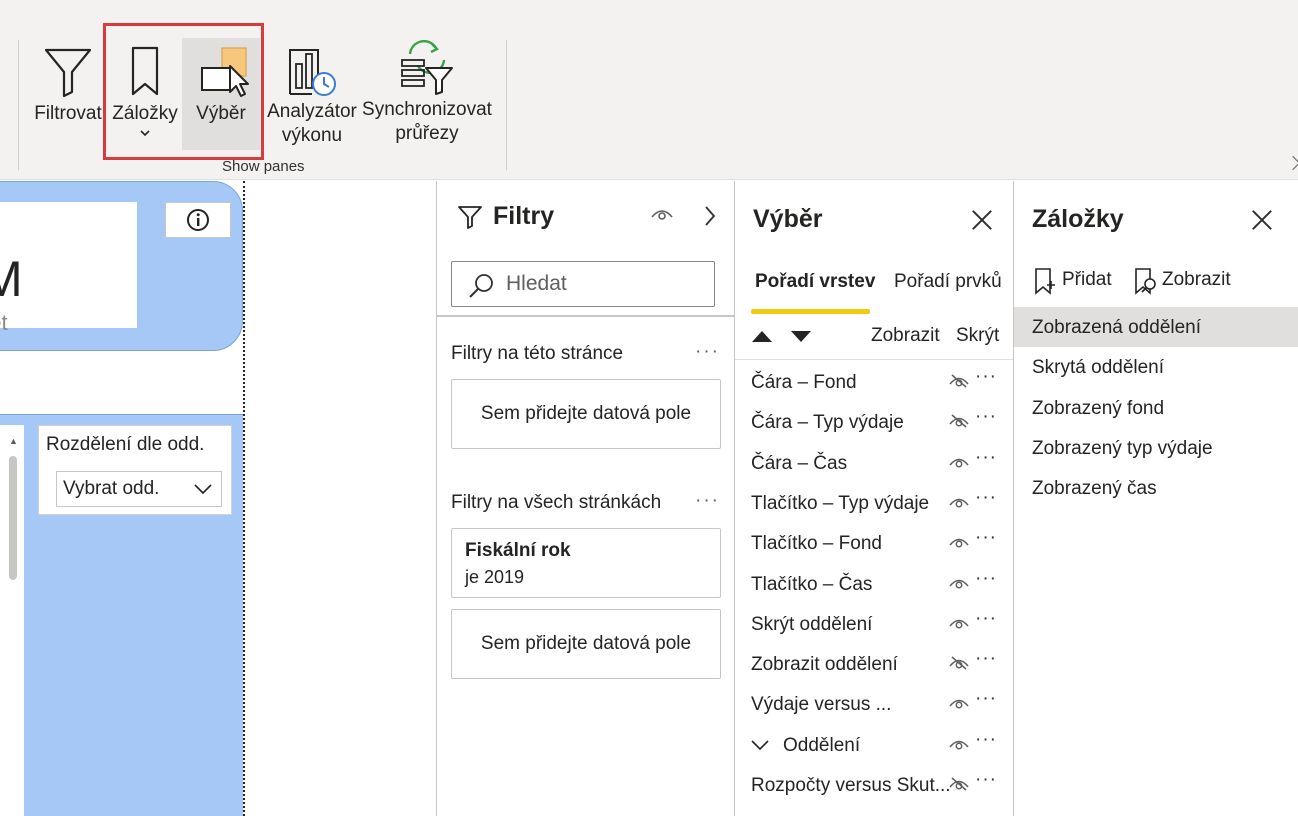  What do you see at coordinates (263, 166) in the screenshot?
I see `ribbon-group-label: Show panes` at bounding box center [263, 166].